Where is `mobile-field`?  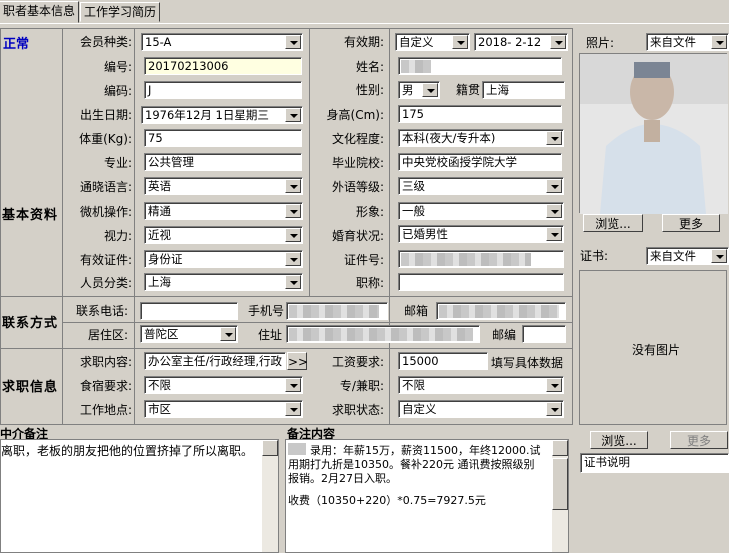
mobile-field is located at coordinates (337, 311).